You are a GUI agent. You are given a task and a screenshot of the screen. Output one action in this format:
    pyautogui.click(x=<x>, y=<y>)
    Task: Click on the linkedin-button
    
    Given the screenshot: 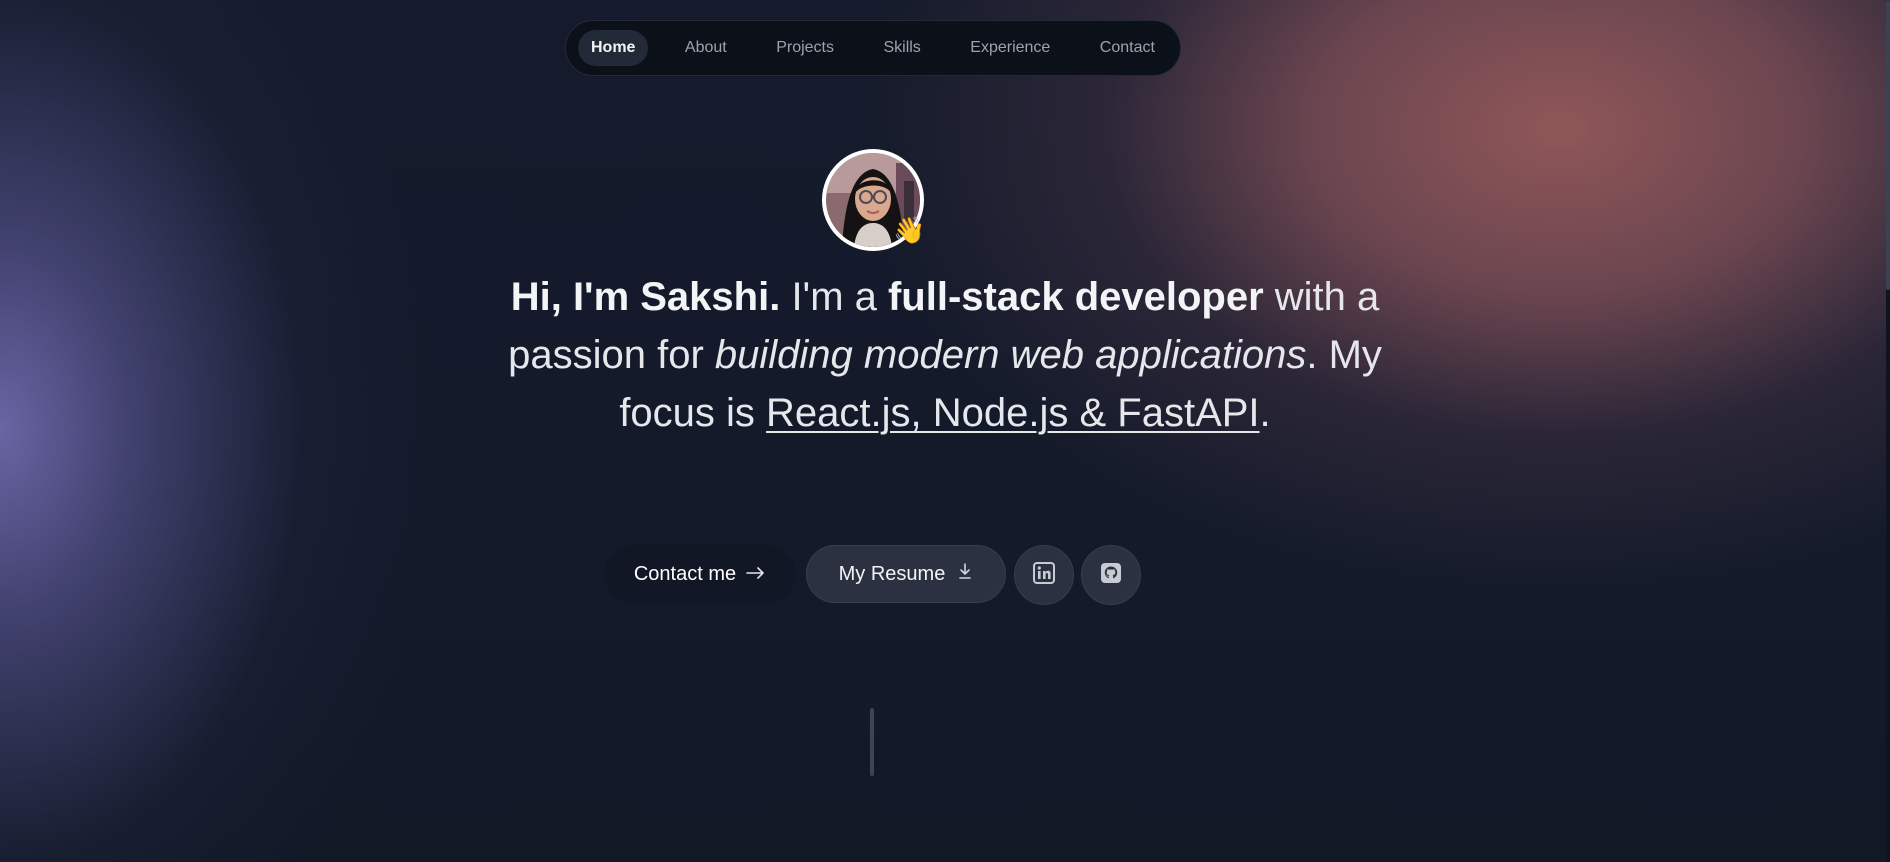 What is the action you would take?
    pyautogui.click(x=1044, y=575)
    